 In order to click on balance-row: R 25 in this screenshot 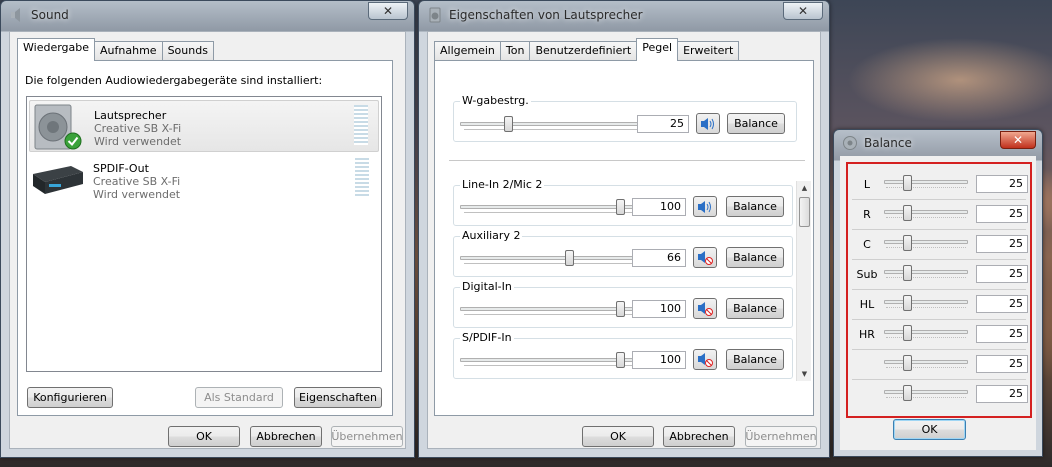, I will do `click(939, 215)`.